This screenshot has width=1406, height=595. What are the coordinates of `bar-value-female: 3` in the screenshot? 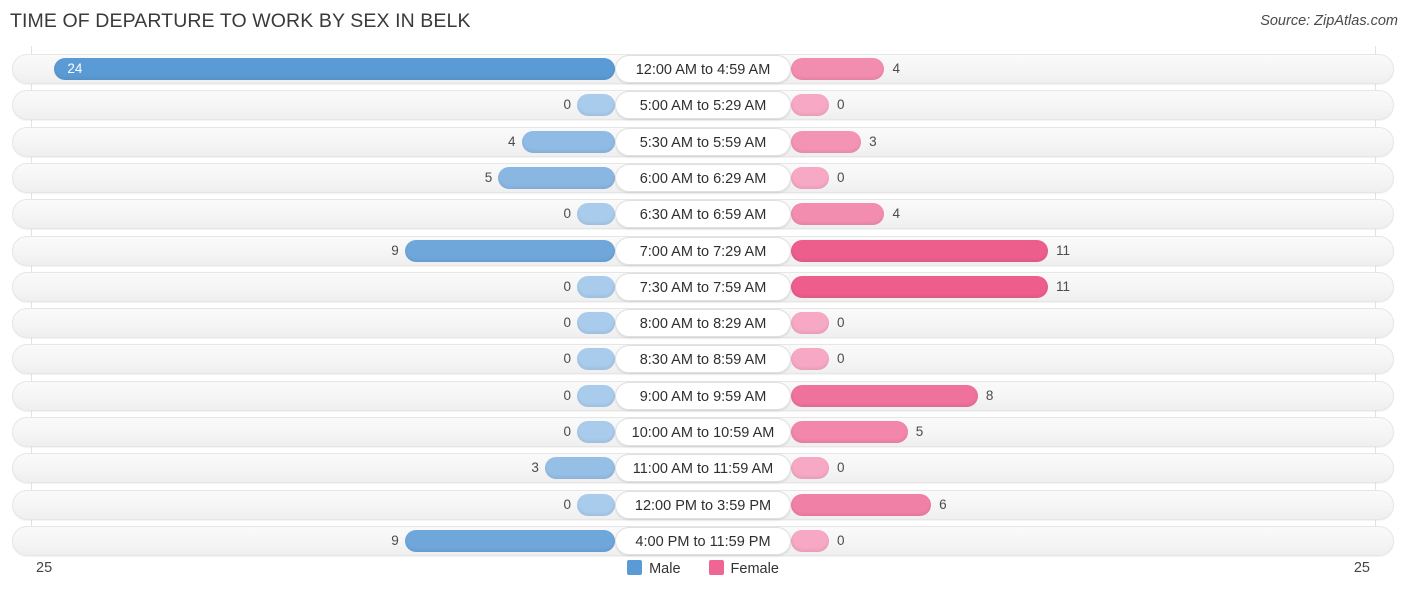 It's located at (873, 141).